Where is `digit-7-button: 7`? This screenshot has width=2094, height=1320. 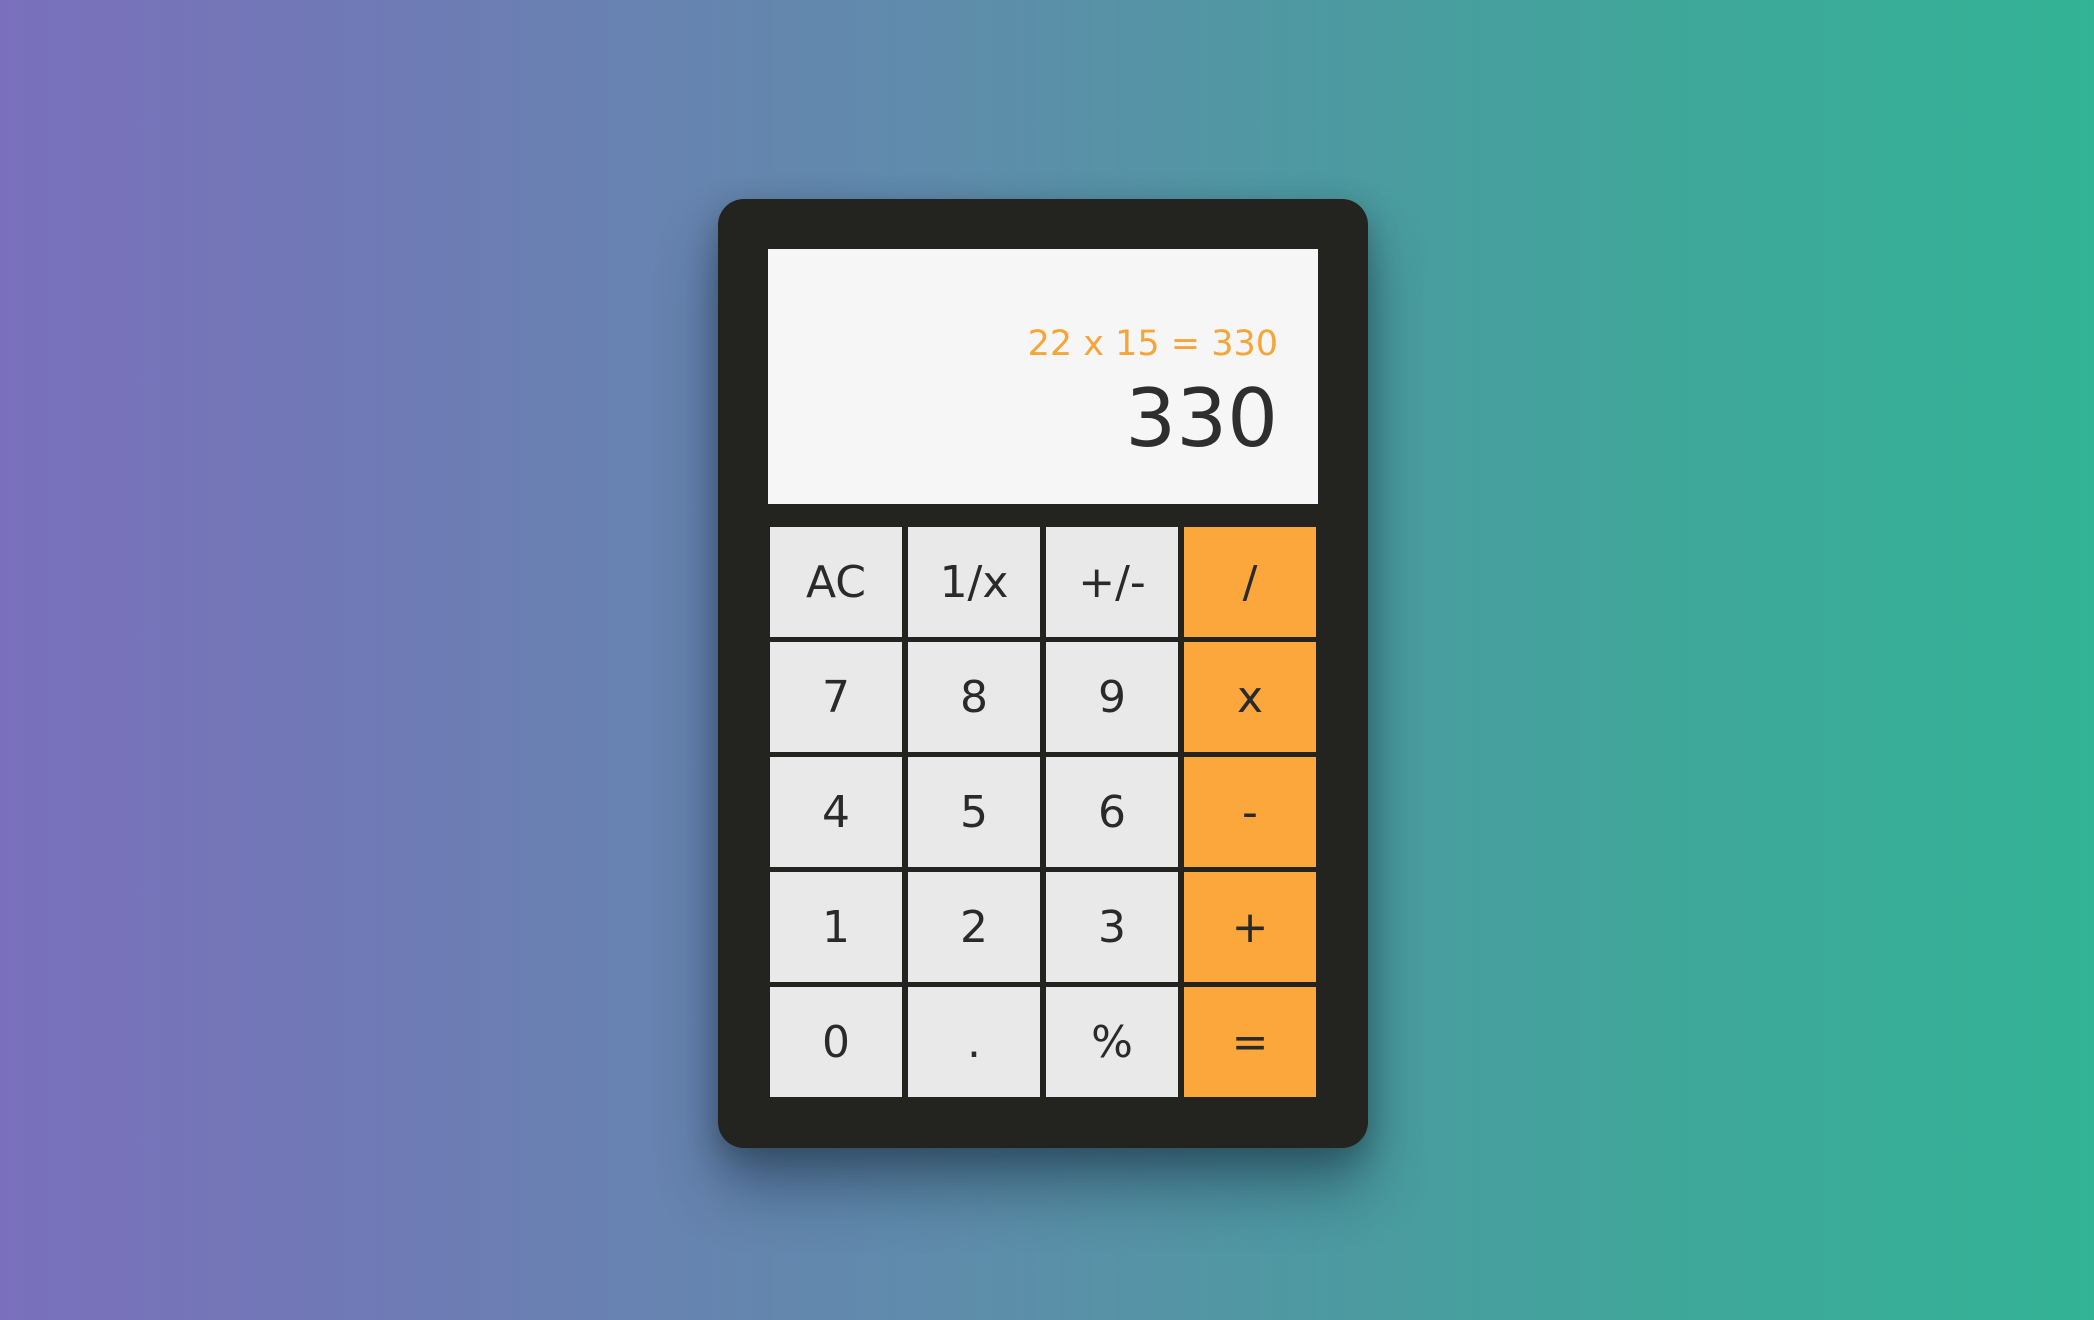 digit-7-button: 7 is located at coordinates (836, 697).